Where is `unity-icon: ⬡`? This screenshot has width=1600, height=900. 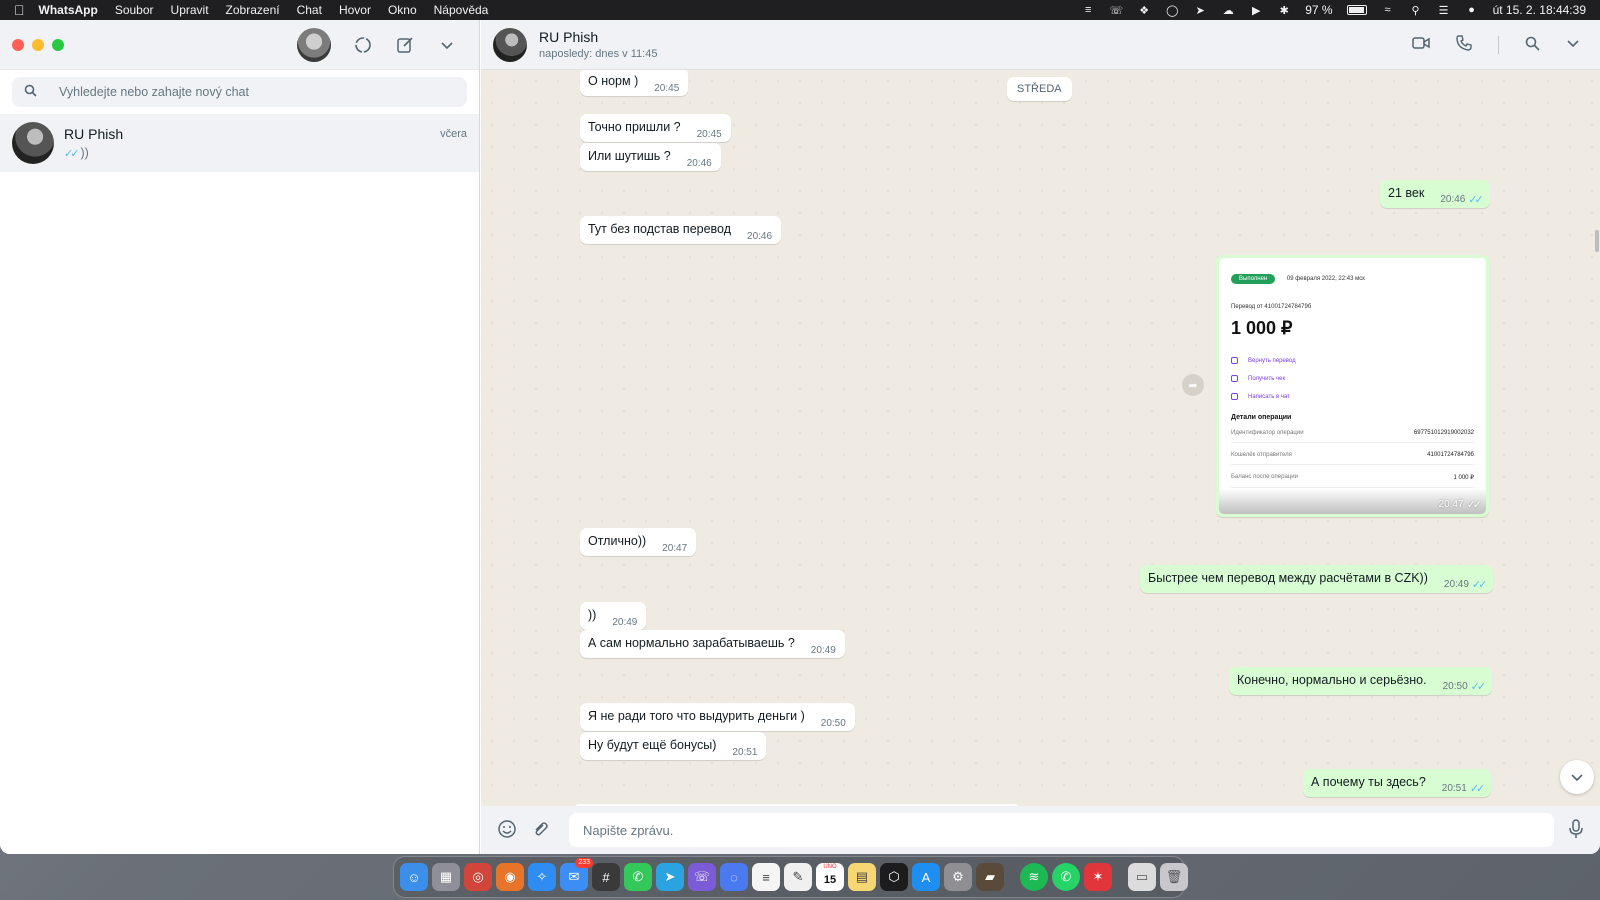 unity-icon: ⬡ is located at coordinates (894, 877).